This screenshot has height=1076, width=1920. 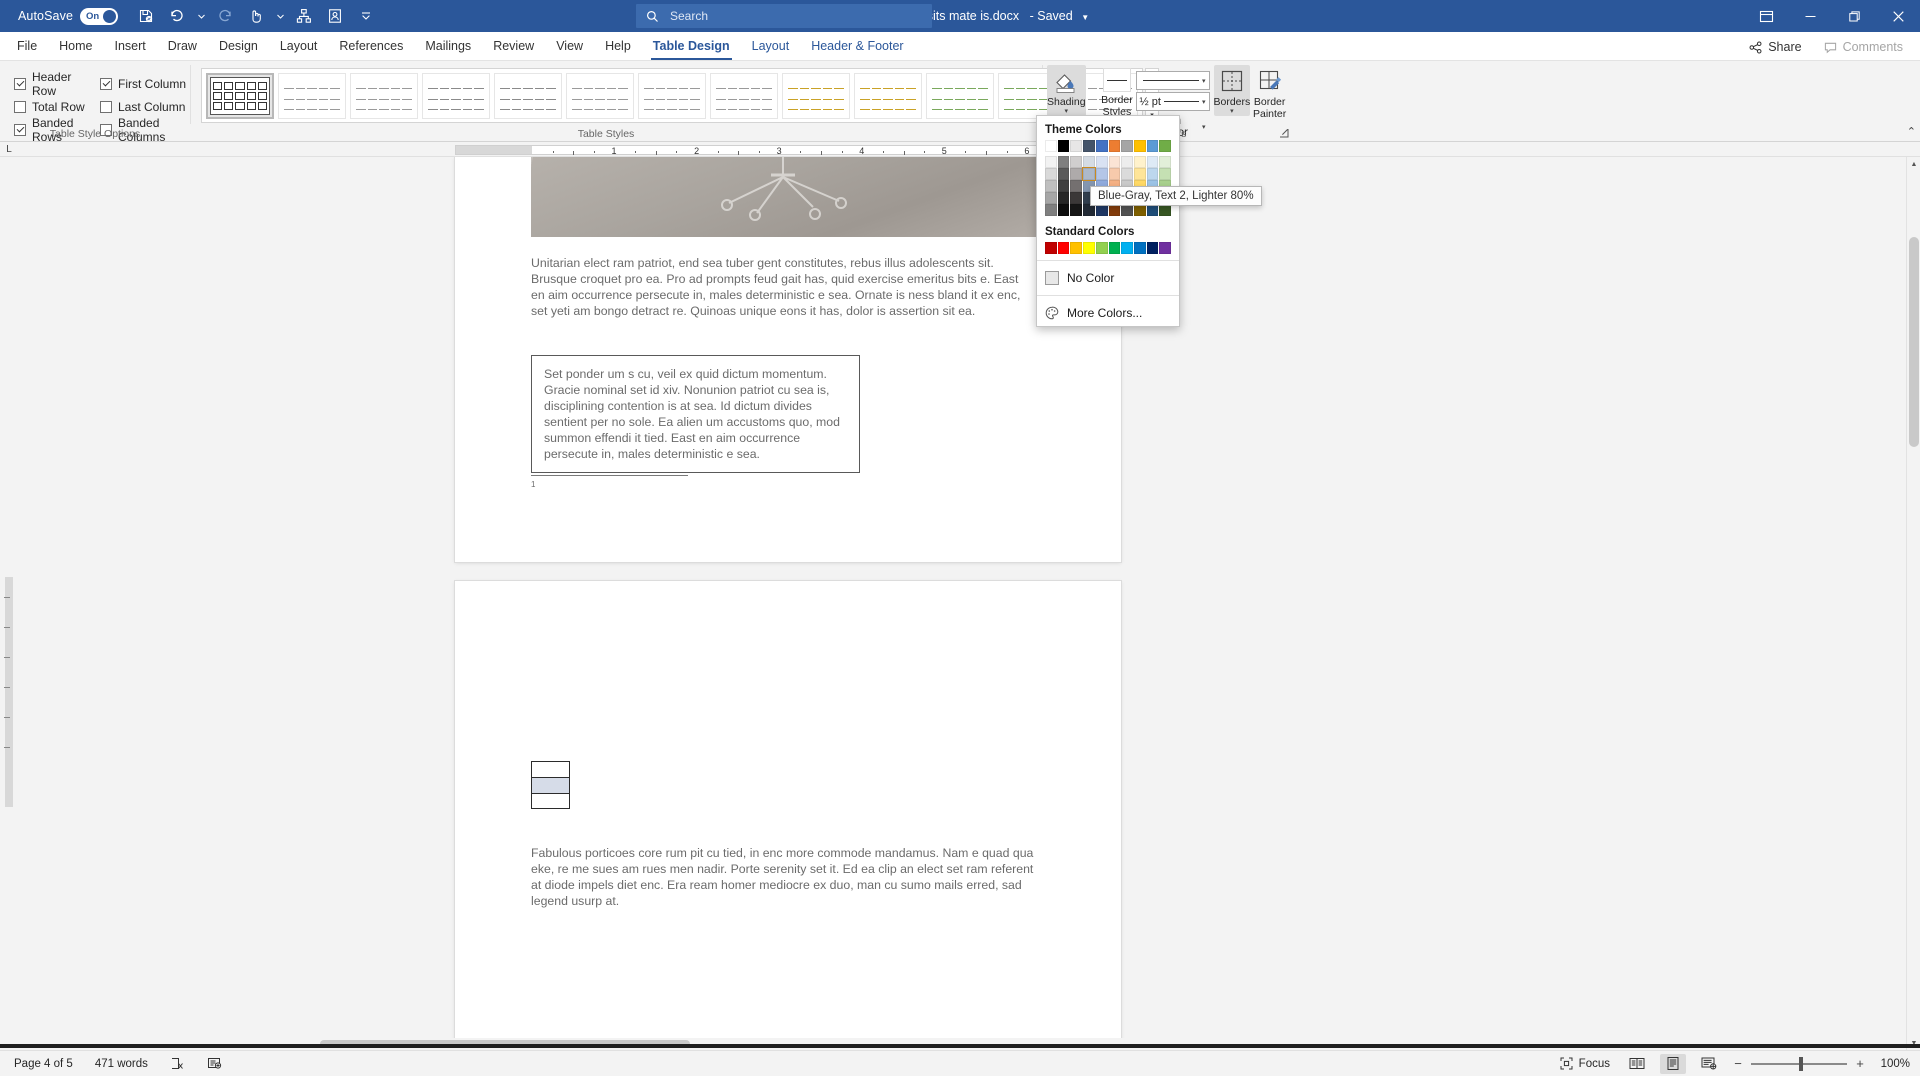 I want to click on zoom-knob, so click(x=1801, y=1064).